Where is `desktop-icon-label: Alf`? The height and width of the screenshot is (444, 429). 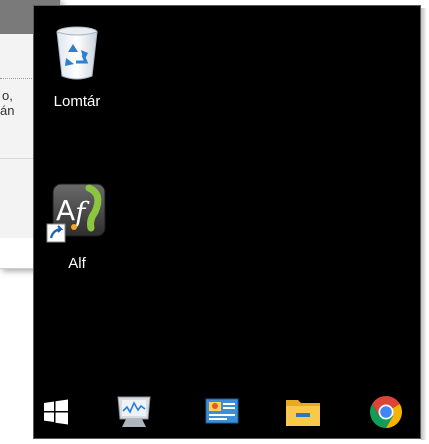 desktop-icon-label: Alf is located at coordinates (77, 263).